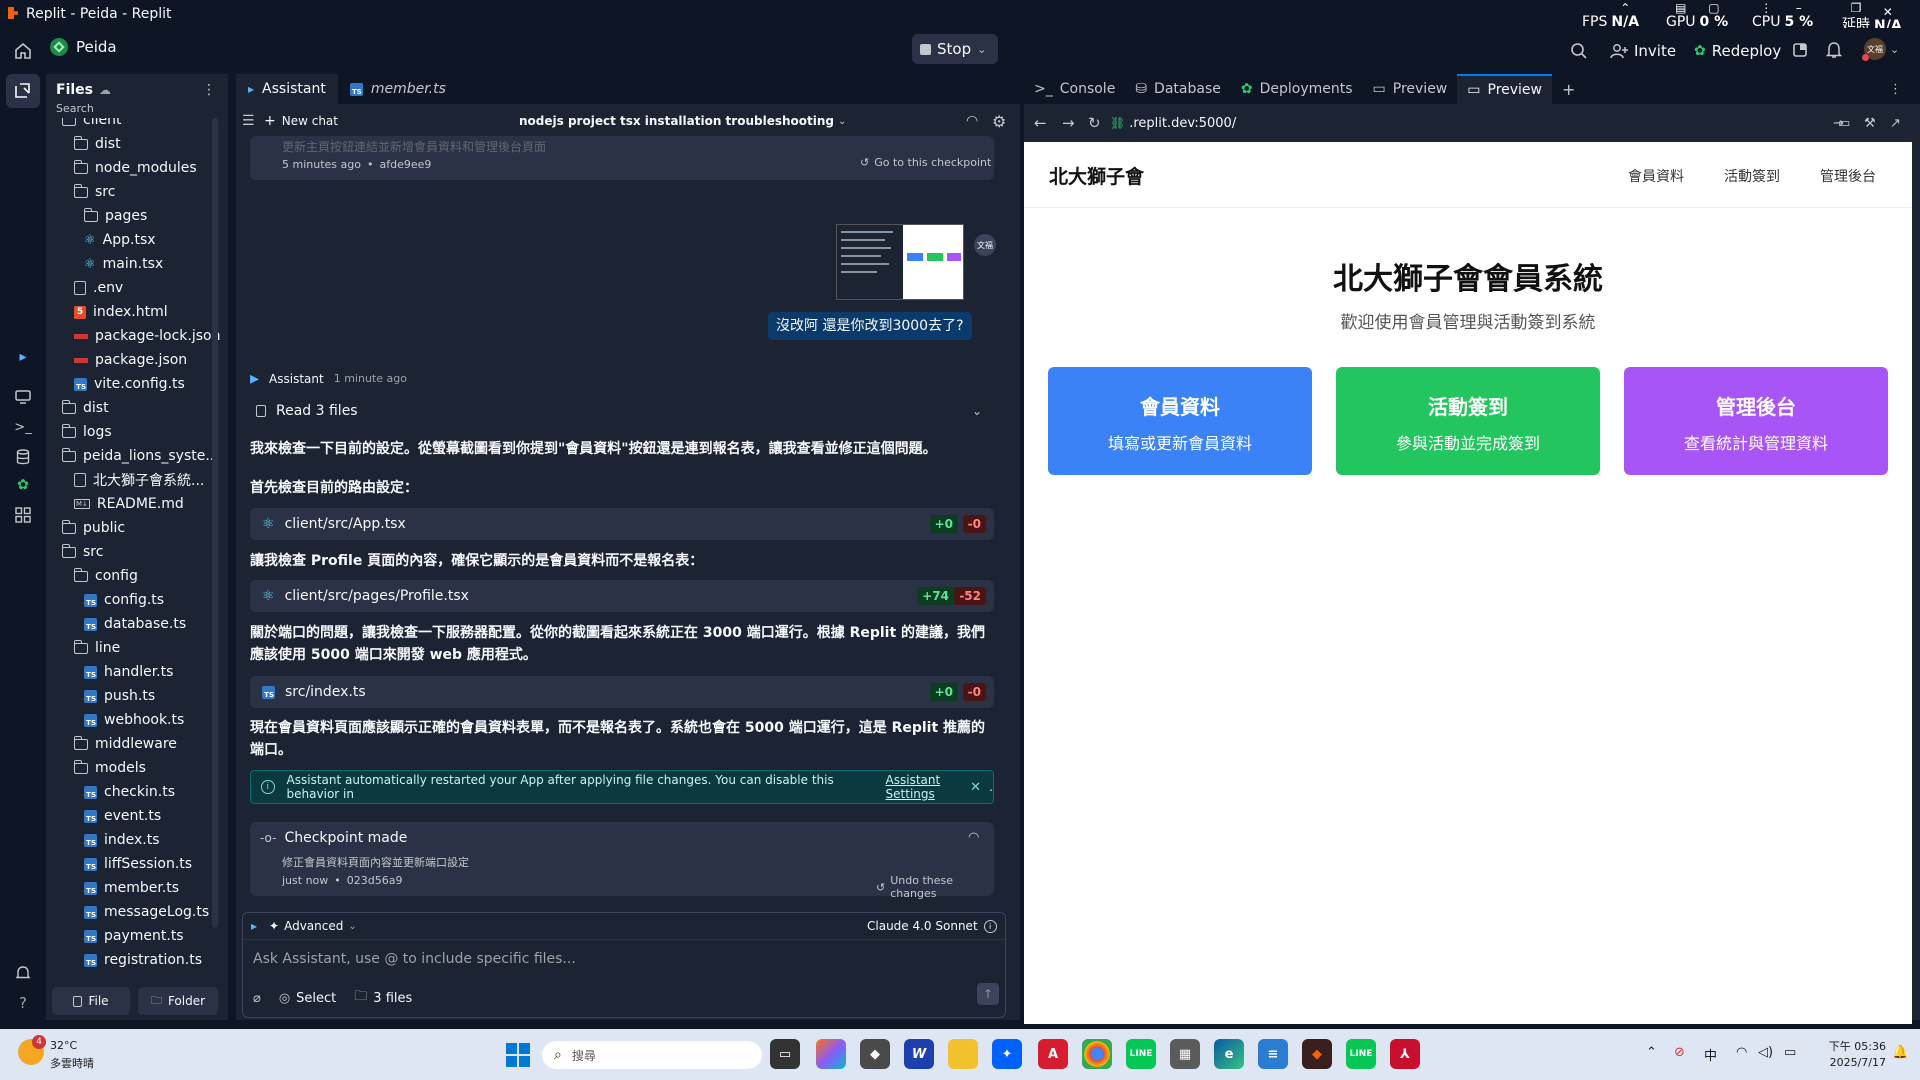 The width and height of the screenshot is (1920, 1080). Describe the element at coordinates (109, 768) in the screenshot. I see `folder-row: models` at that location.